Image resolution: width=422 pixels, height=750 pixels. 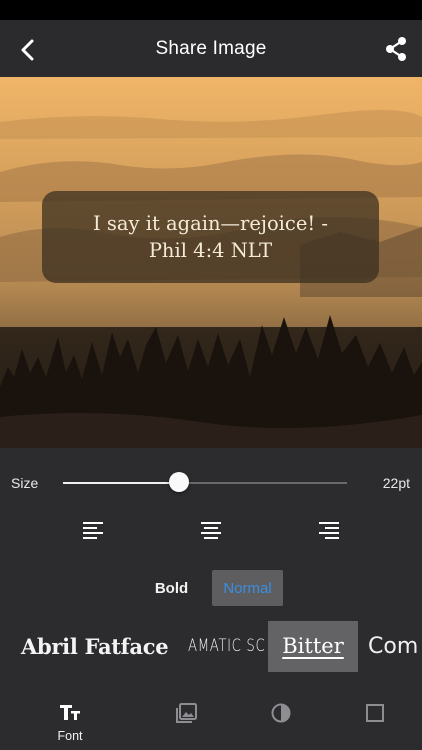 What do you see at coordinates (226, 646) in the screenshot?
I see `font-option-amatic-sc: AMATIC SC` at bounding box center [226, 646].